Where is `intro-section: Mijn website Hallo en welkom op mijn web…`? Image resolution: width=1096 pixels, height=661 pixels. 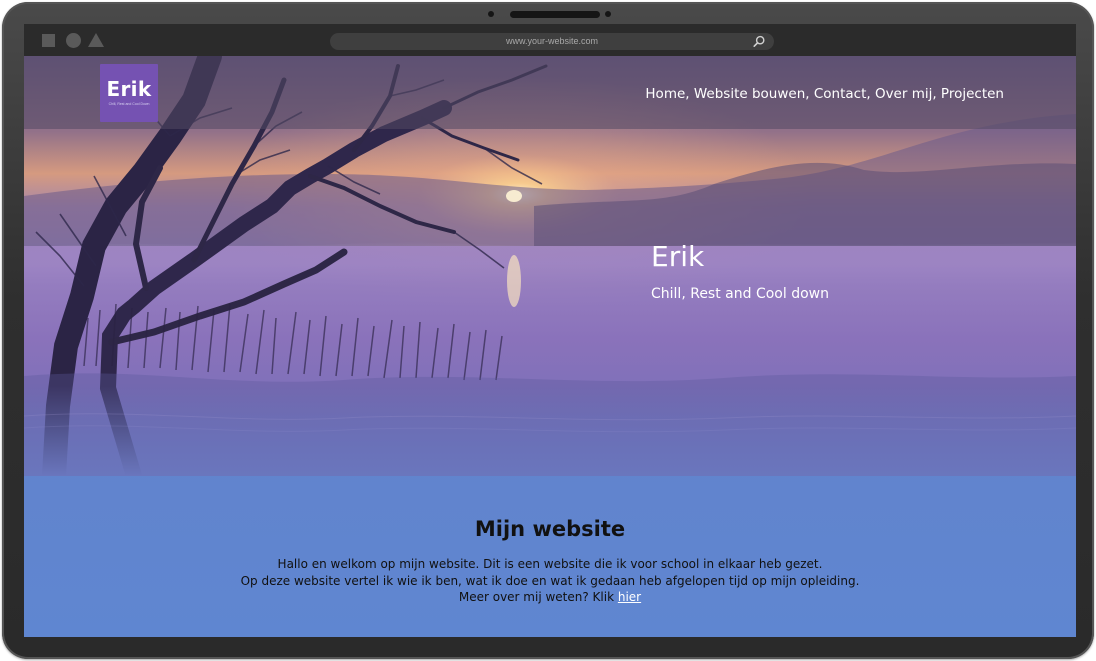 intro-section: Mijn website Hallo en welkom op mijn web… is located at coordinates (550, 561).